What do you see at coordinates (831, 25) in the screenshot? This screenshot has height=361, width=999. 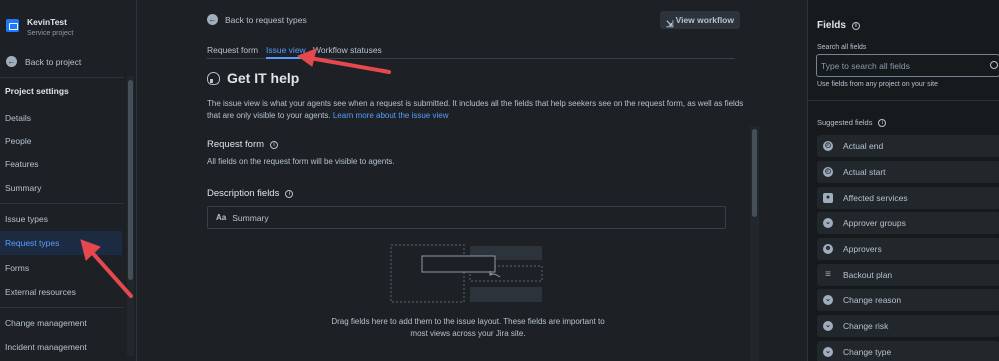 I see `fields-heading: Fields` at bounding box center [831, 25].